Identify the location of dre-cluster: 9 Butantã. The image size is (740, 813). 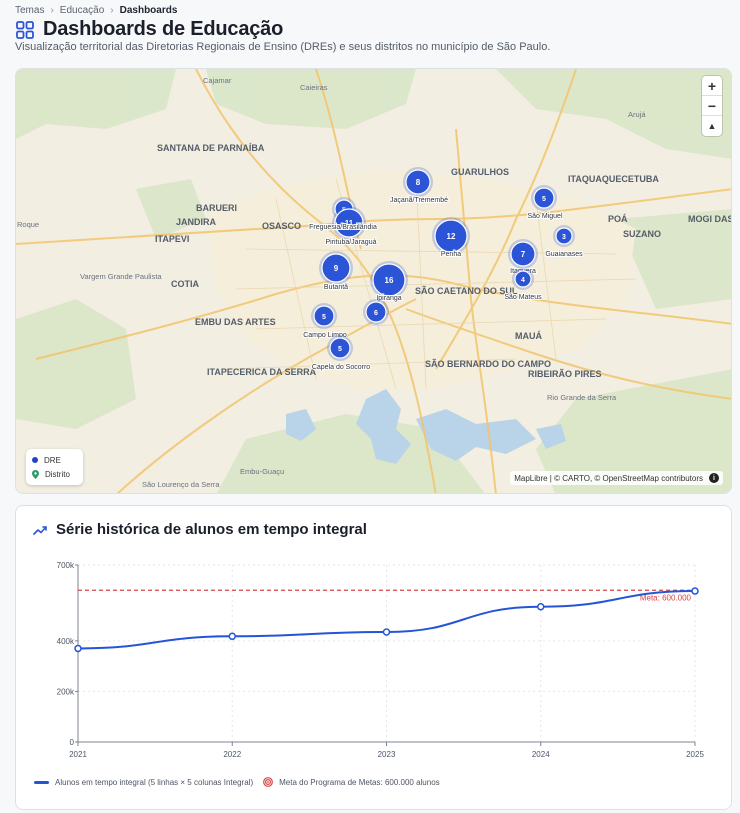
(336, 271).